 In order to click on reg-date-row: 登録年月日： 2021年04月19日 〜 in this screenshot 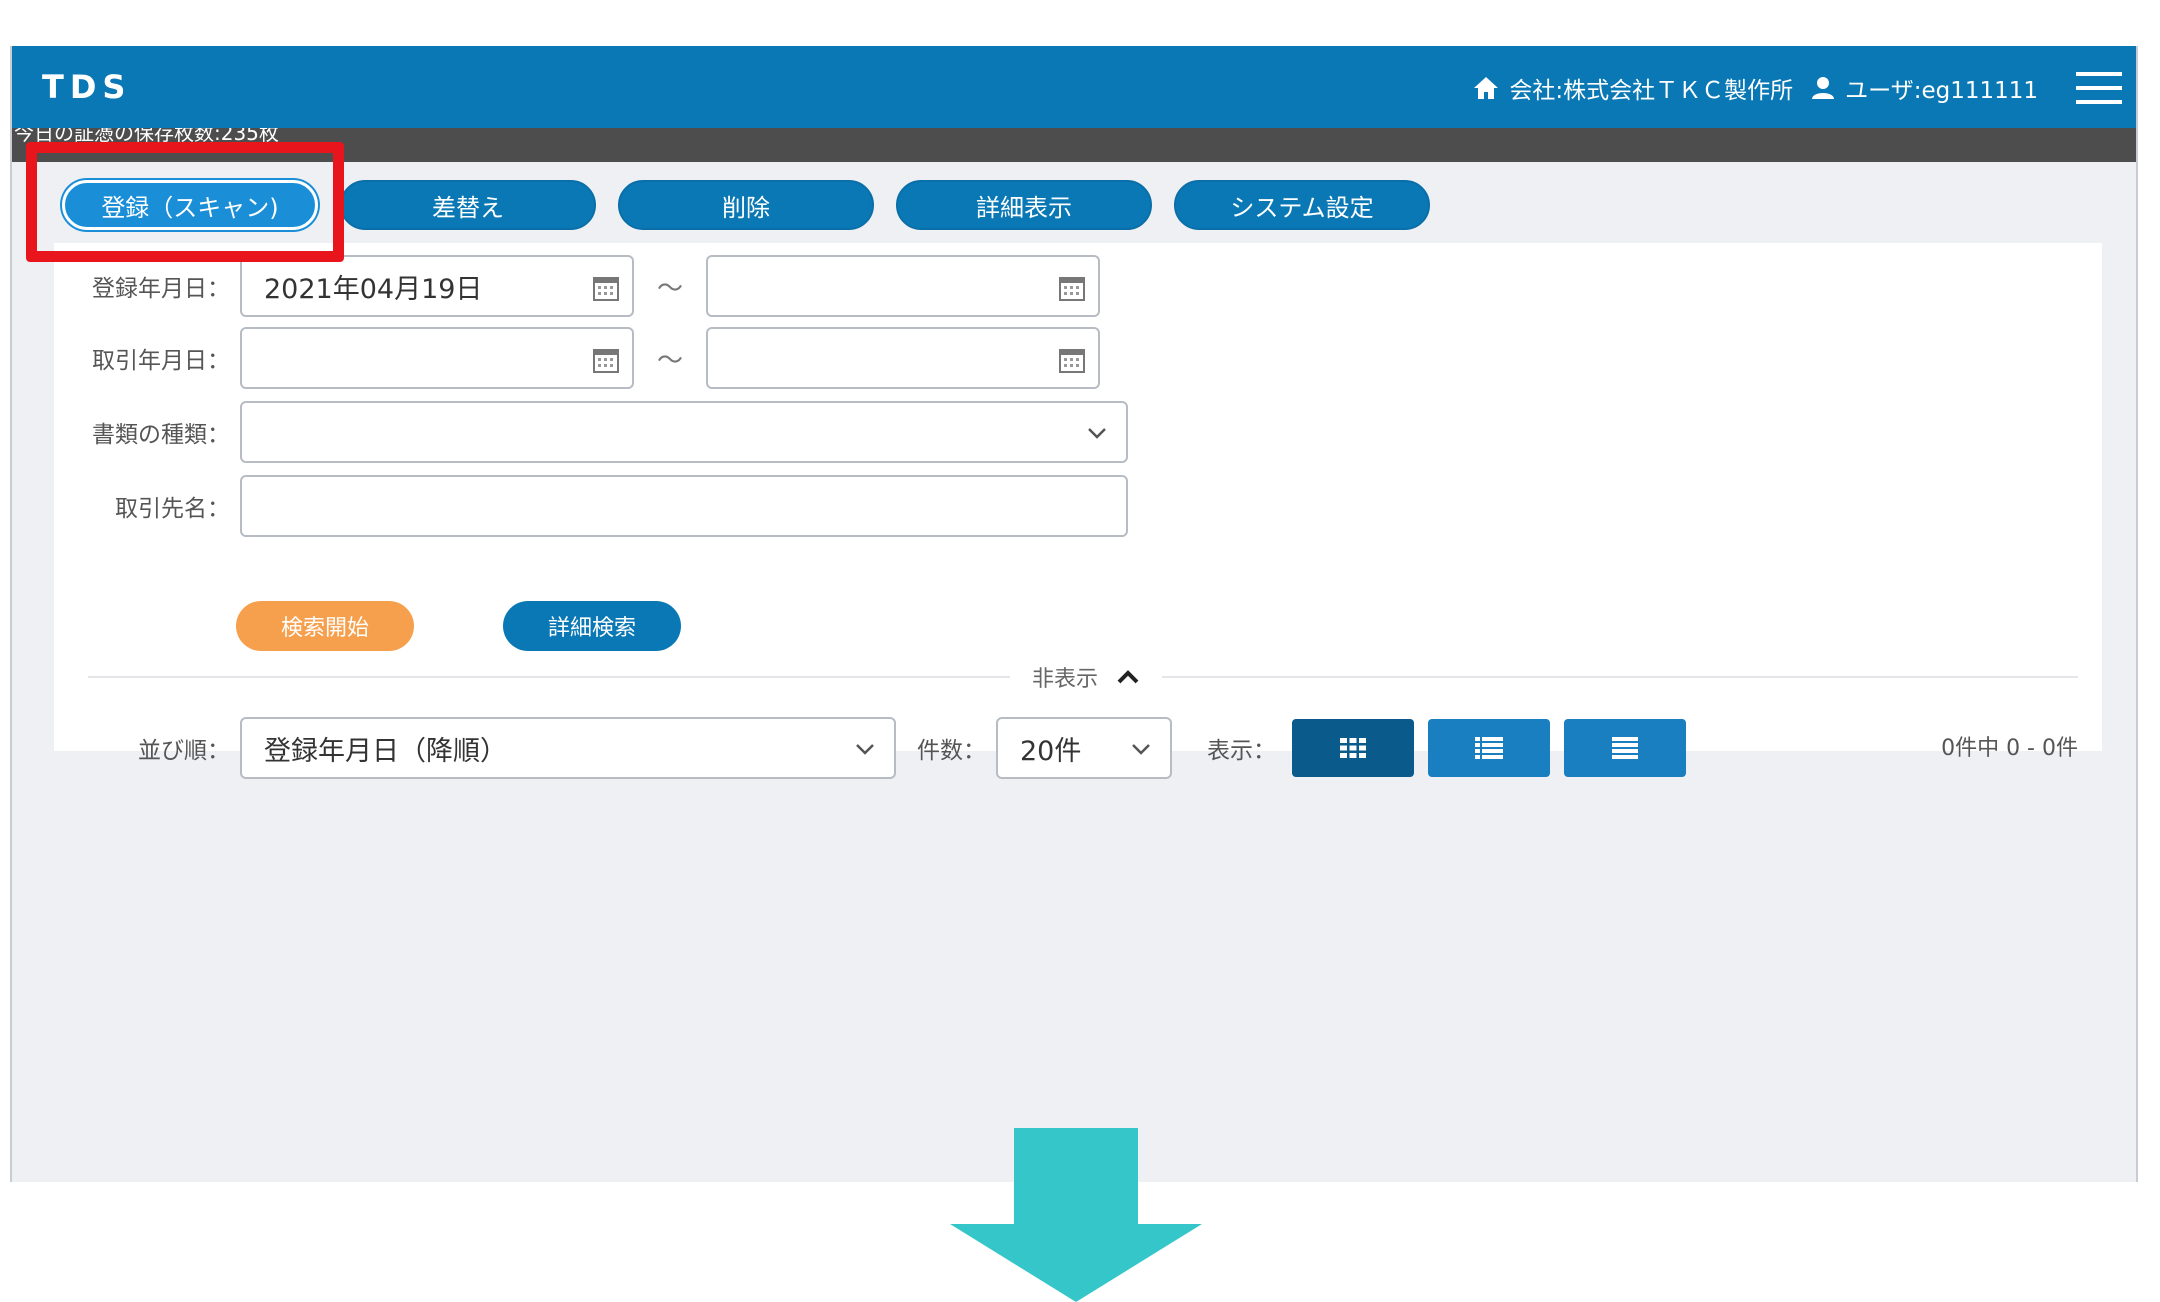, I will do `click(577, 286)`.